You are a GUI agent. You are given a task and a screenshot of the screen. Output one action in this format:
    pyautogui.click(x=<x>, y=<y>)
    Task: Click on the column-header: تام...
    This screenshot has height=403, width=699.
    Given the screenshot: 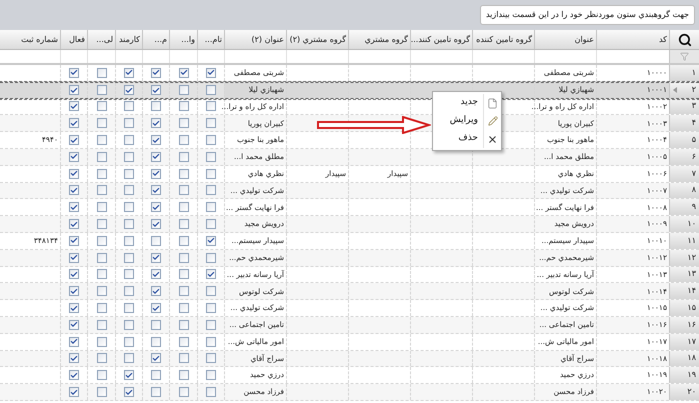 What is the action you would take?
    pyautogui.click(x=210, y=39)
    